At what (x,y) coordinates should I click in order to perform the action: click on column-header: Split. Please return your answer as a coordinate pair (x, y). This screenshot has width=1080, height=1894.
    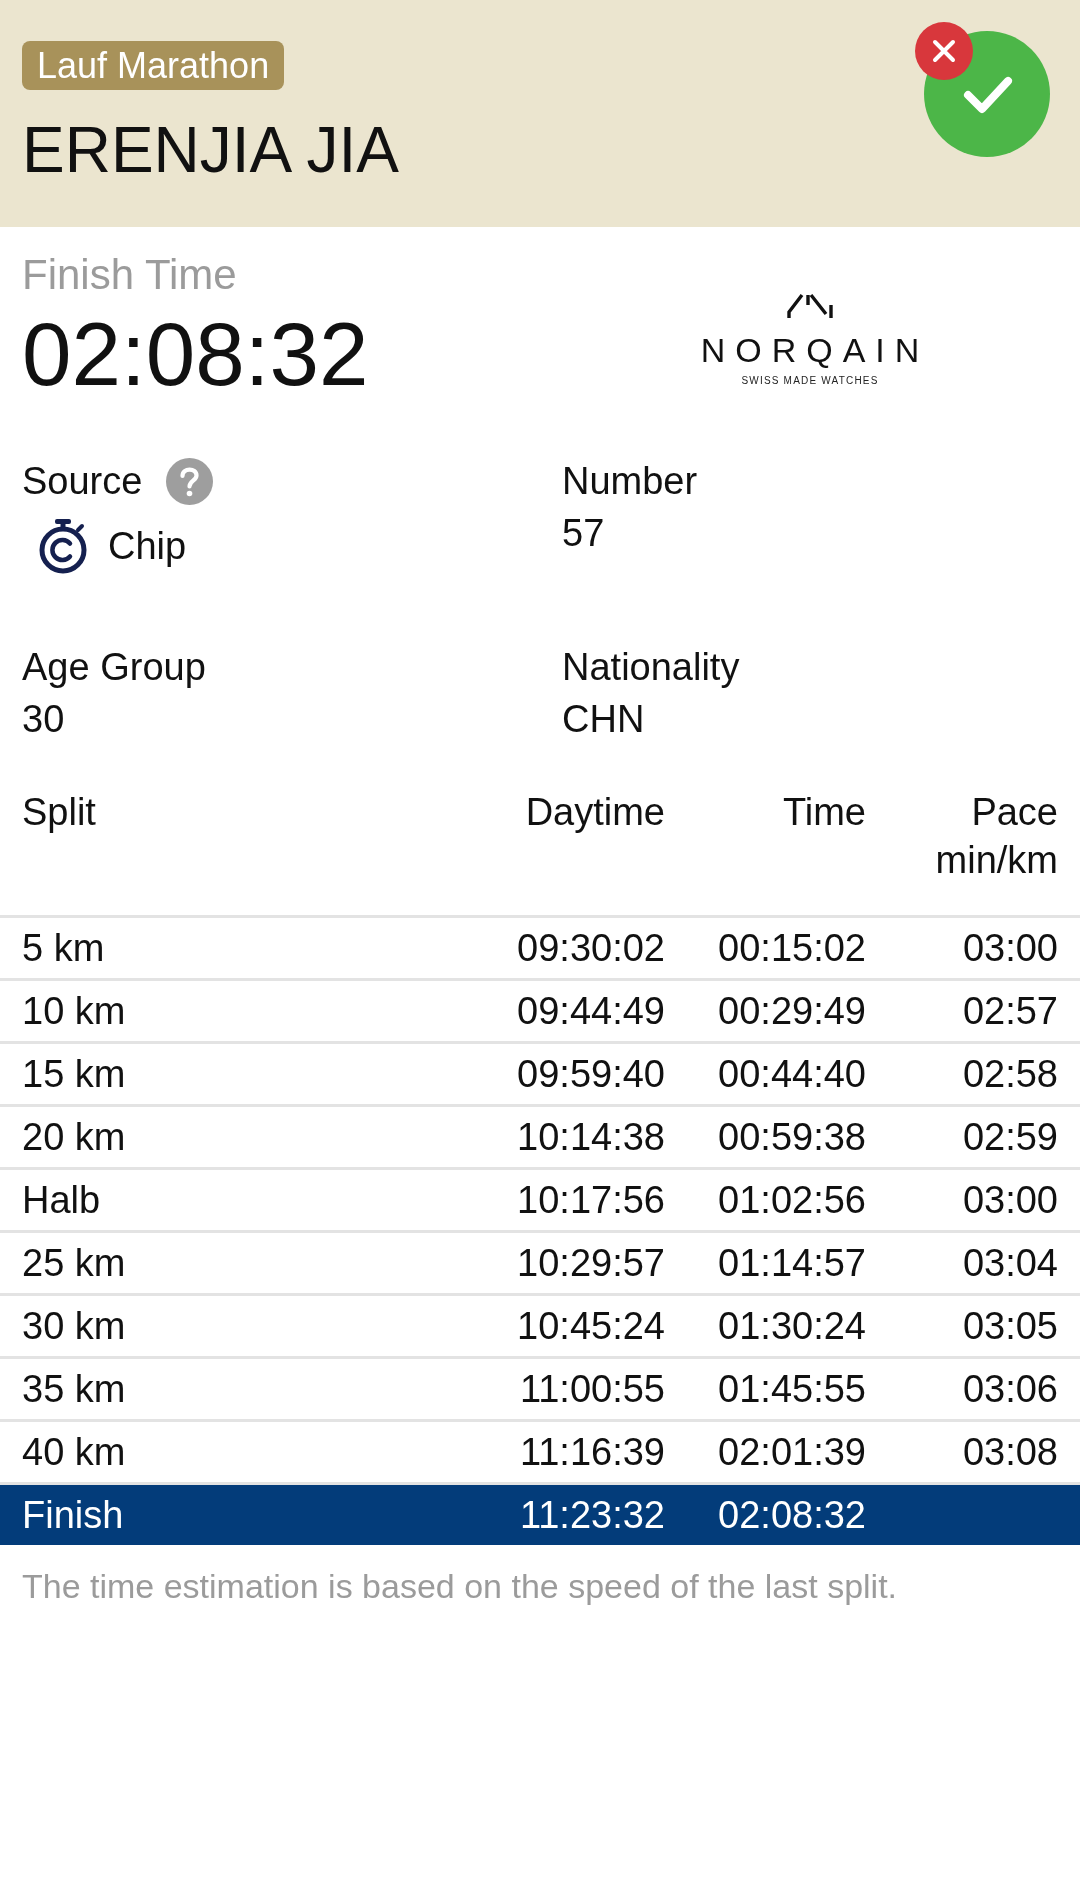
    Looking at the image, I should click on (59, 812).